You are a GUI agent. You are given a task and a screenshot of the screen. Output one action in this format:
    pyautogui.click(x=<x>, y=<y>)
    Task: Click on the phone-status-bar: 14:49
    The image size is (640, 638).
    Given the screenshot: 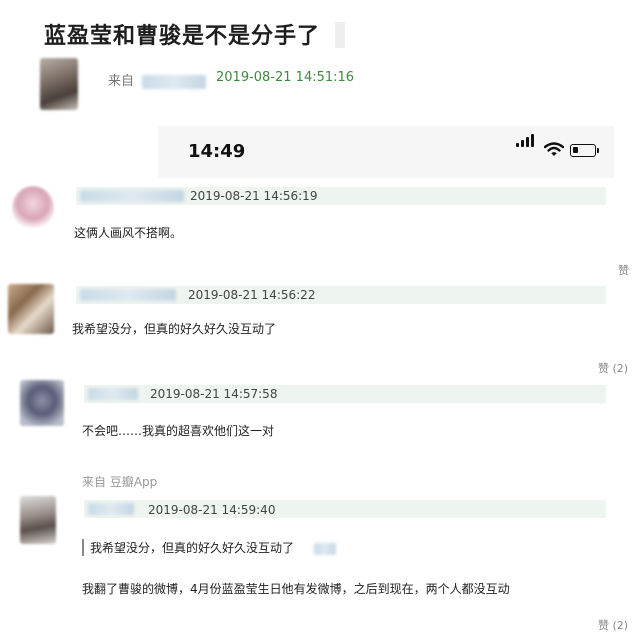 What is the action you would take?
    pyautogui.click(x=386, y=152)
    